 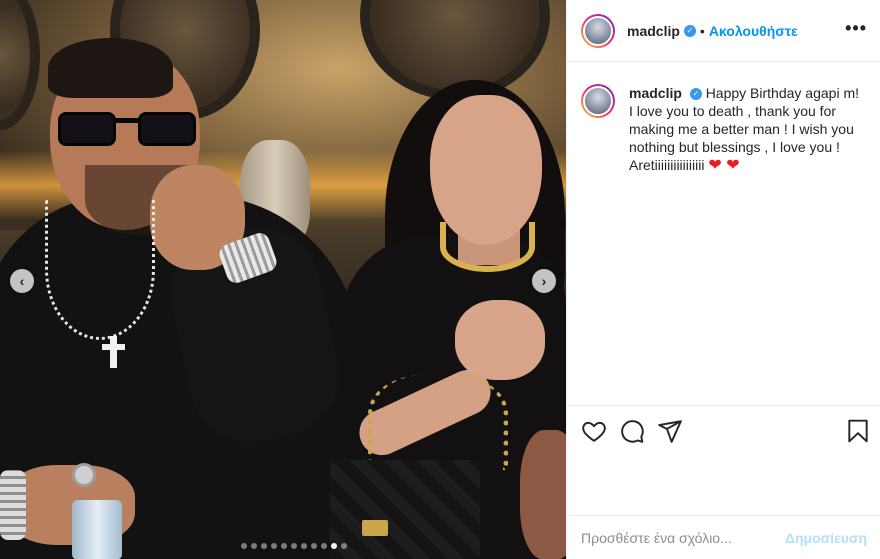 What do you see at coordinates (826, 538) in the screenshot?
I see `post-comment-button: Δημοσίευση` at bounding box center [826, 538].